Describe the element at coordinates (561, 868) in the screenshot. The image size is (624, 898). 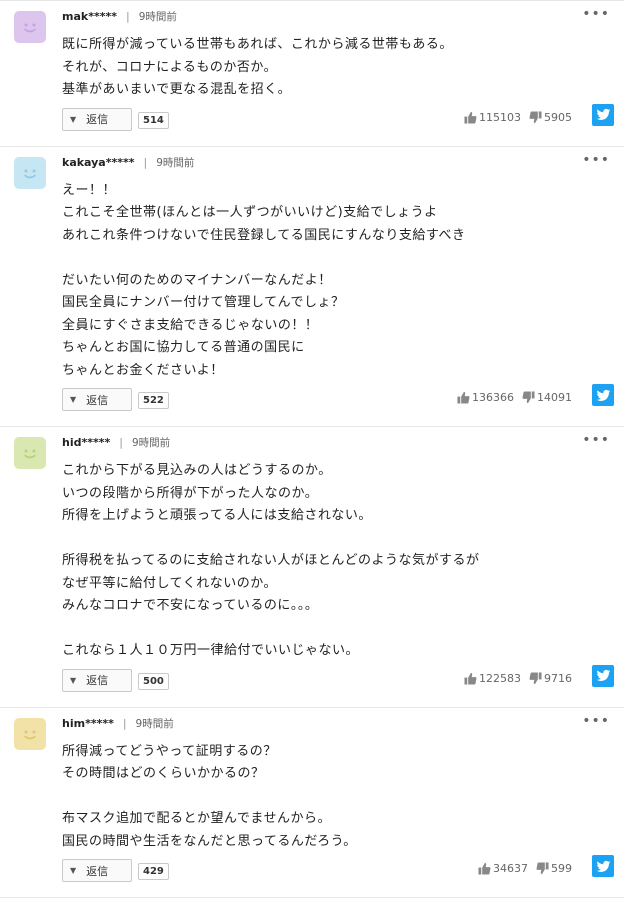
I see `dislike-count: 599` at that location.